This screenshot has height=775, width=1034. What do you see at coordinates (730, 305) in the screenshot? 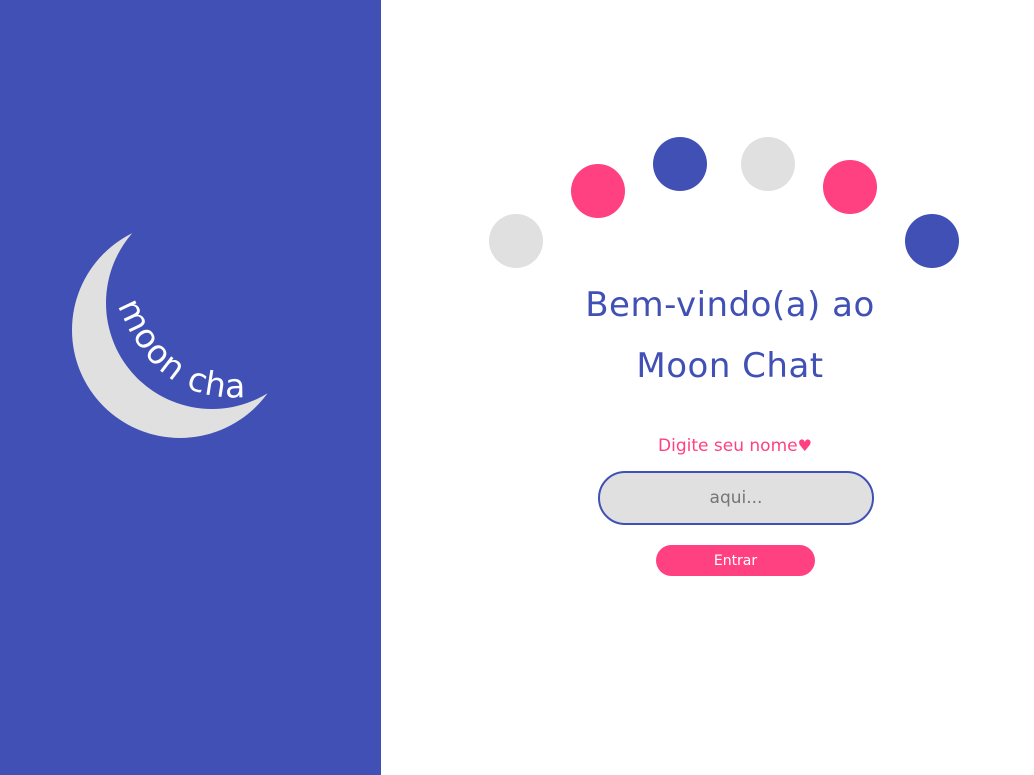
I see `welcome-line-1: Bem-vindo(a) ao` at bounding box center [730, 305].